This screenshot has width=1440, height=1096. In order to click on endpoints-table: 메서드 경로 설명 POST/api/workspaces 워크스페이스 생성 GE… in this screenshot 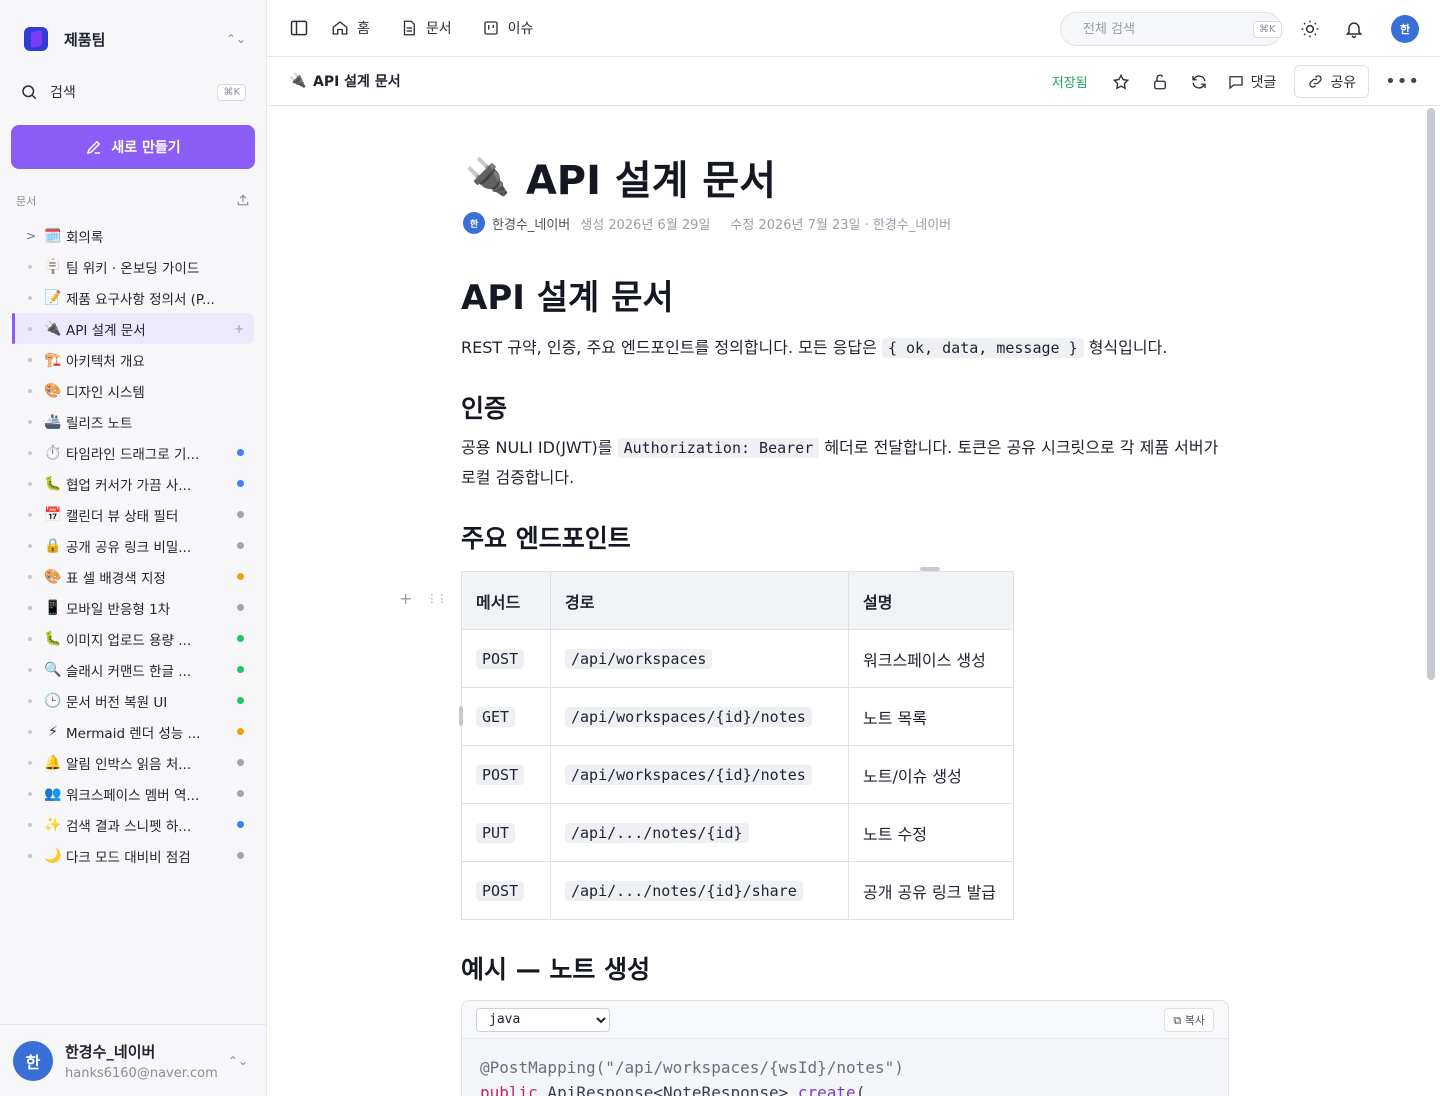, I will do `click(737, 745)`.